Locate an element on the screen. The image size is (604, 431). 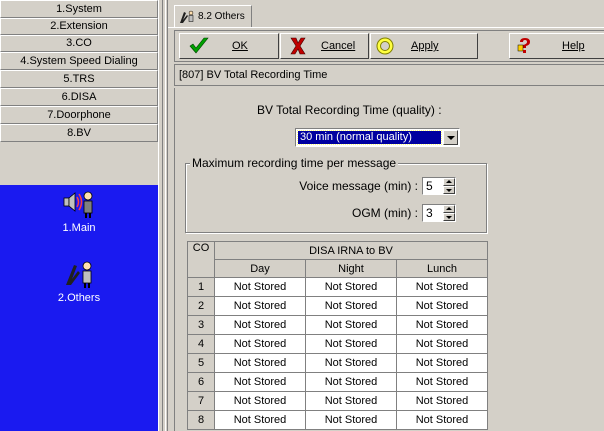
sidebar-item-bv: 8.BV is located at coordinates (79, 133).